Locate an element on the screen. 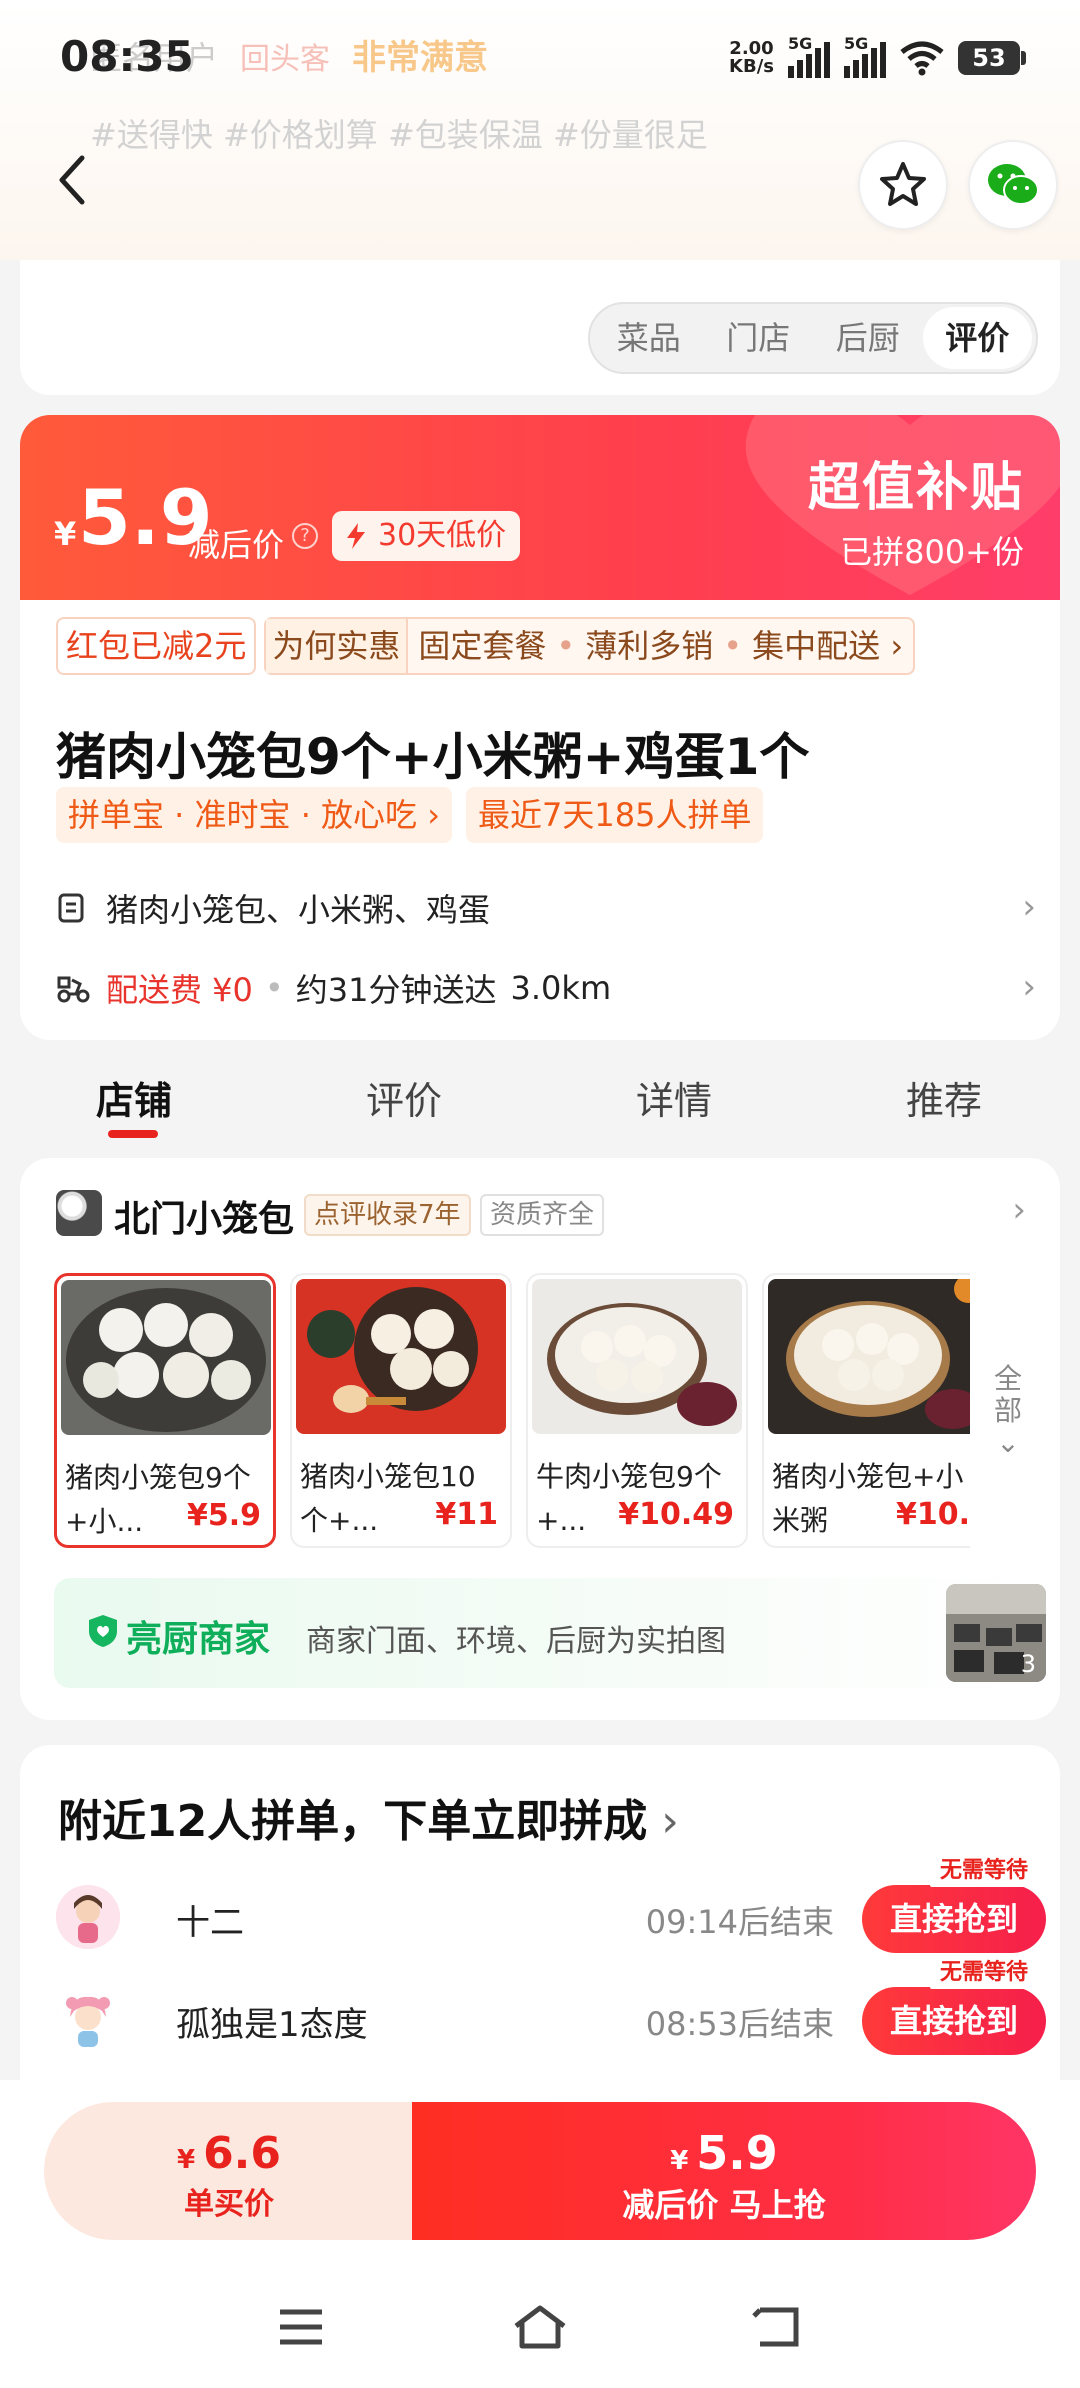 This screenshot has width=1080, height=2388. group-currency: ¥ is located at coordinates (679, 2161).